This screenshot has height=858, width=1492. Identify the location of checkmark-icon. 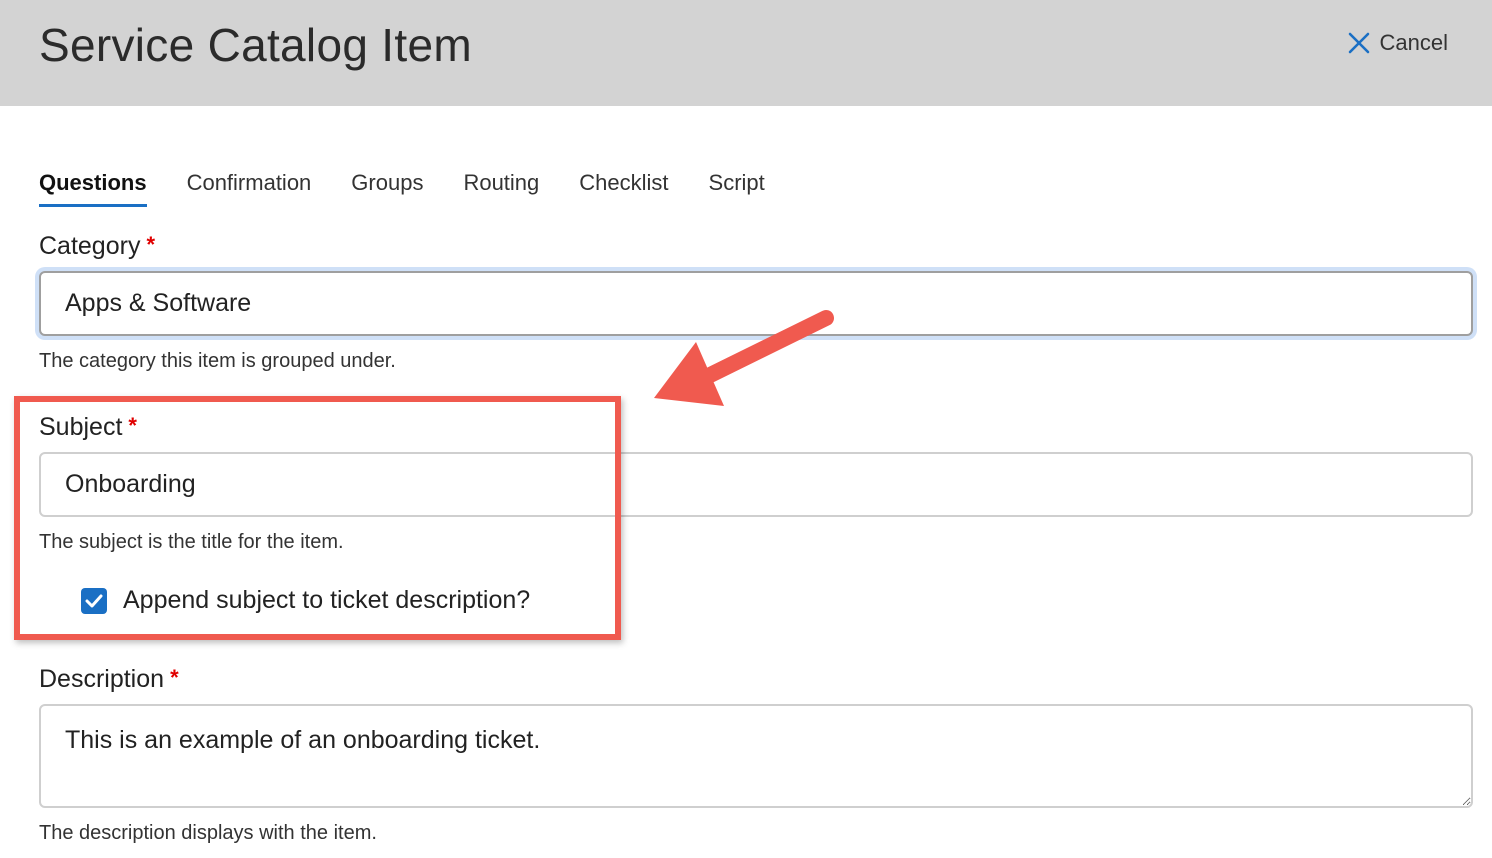
(94, 600).